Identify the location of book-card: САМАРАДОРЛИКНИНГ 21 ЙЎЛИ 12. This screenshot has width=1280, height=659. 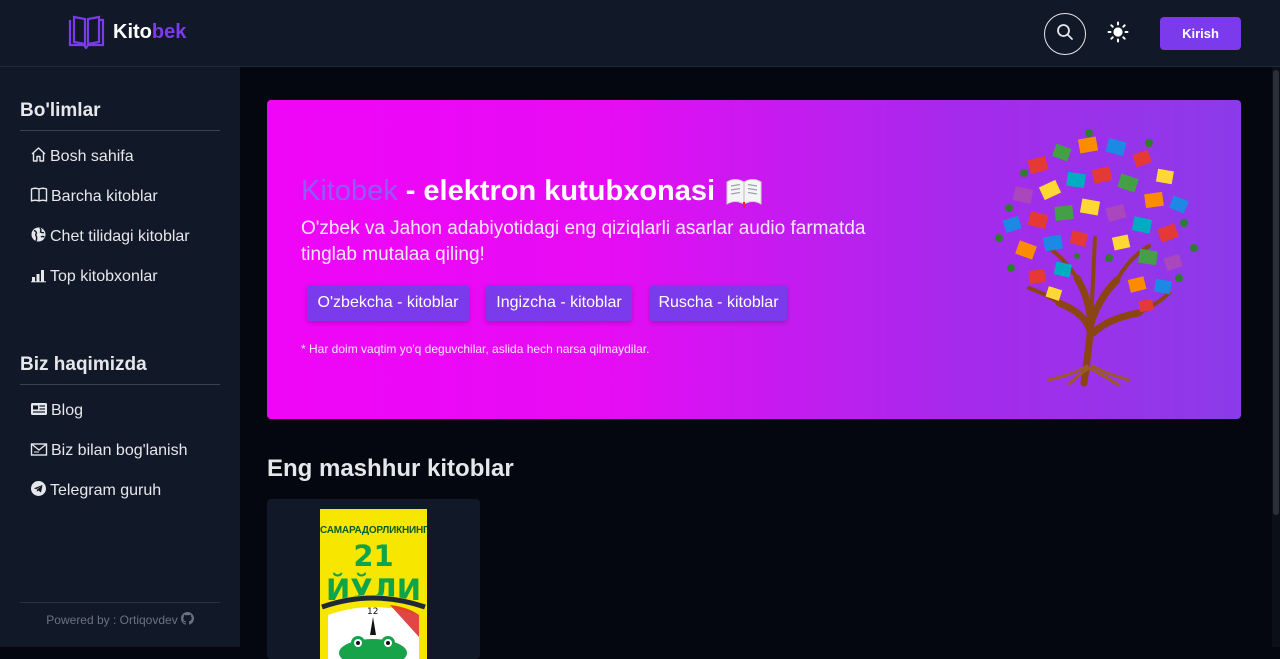
(373, 579).